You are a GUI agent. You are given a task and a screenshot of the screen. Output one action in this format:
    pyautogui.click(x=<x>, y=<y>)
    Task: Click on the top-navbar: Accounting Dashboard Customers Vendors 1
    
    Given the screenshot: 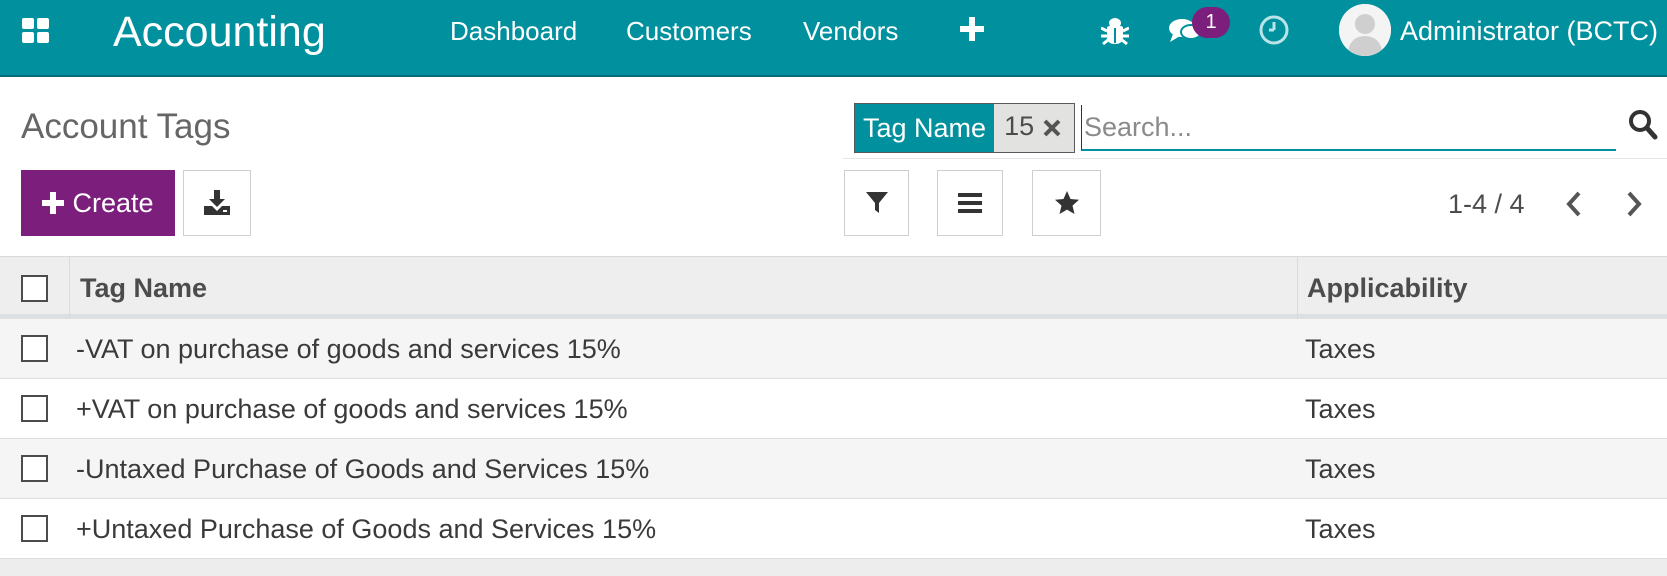 What is the action you would take?
    pyautogui.click(x=833, y=38)
    